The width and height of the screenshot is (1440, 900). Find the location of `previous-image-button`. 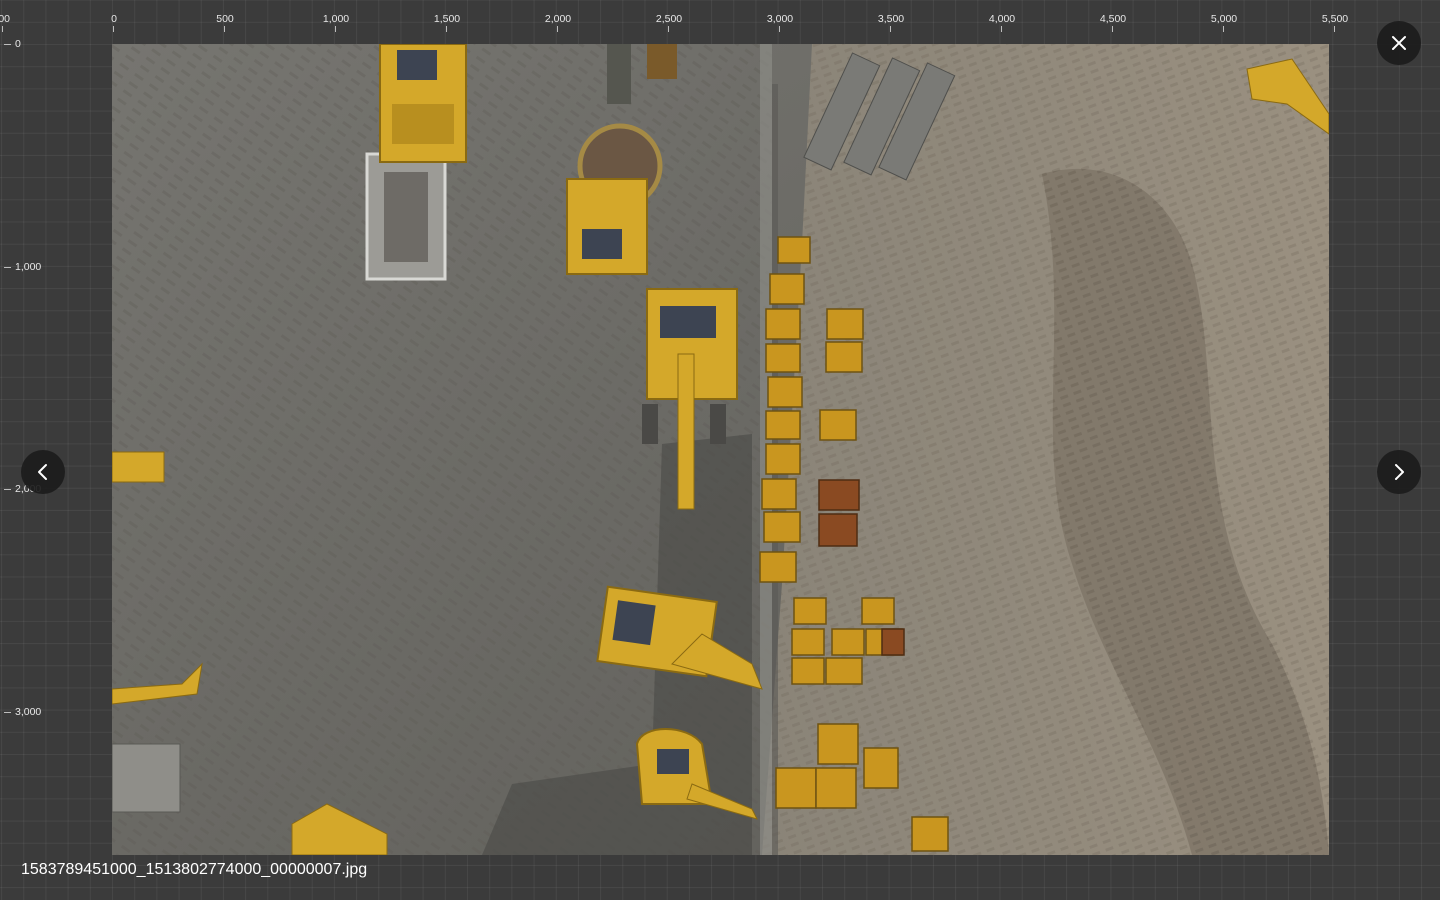

previous-image-button is located at coordinates (43, 472).